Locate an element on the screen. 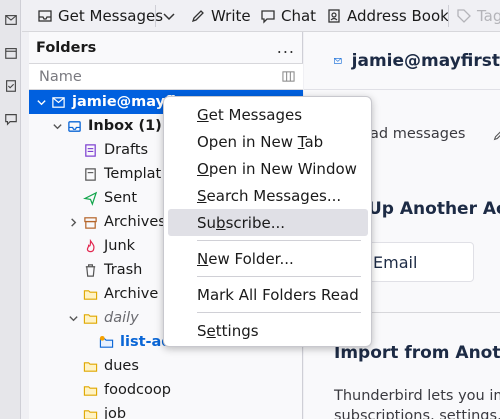  sent-icon is located at coordinates (90, 198).